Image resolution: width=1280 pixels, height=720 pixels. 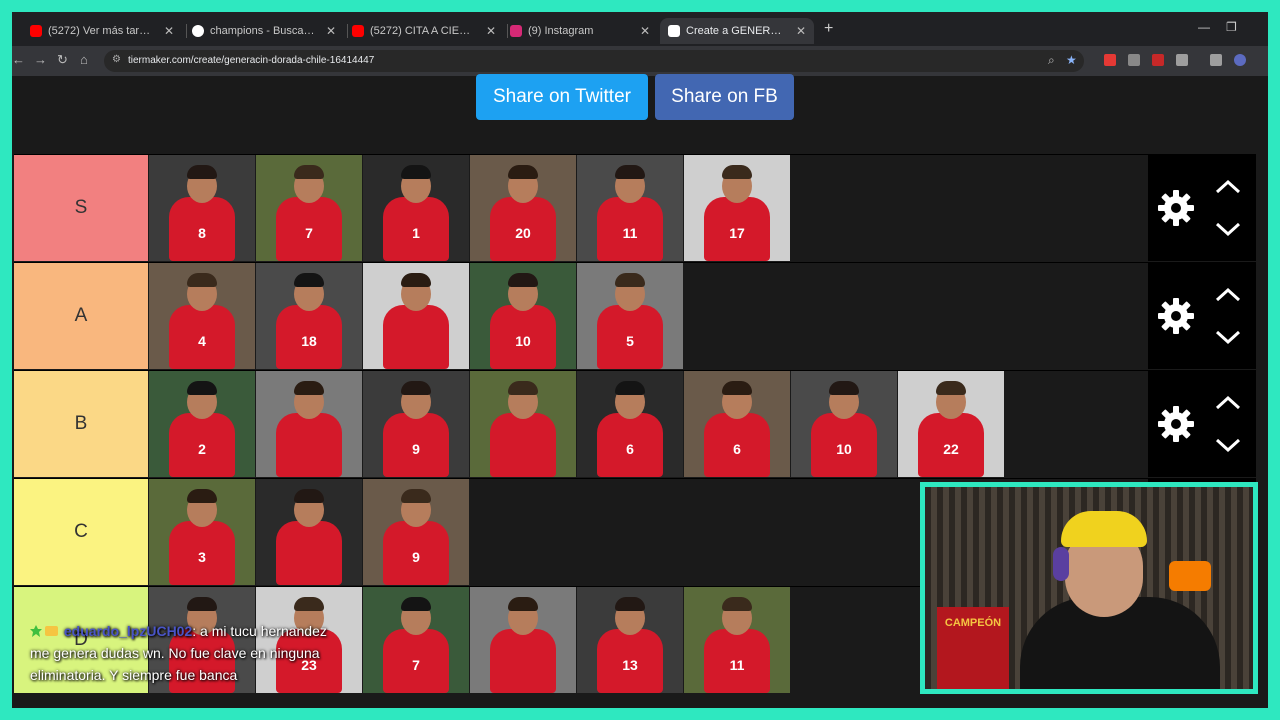 I want to click on jersey-number: 3, so click(x=202, y=557).